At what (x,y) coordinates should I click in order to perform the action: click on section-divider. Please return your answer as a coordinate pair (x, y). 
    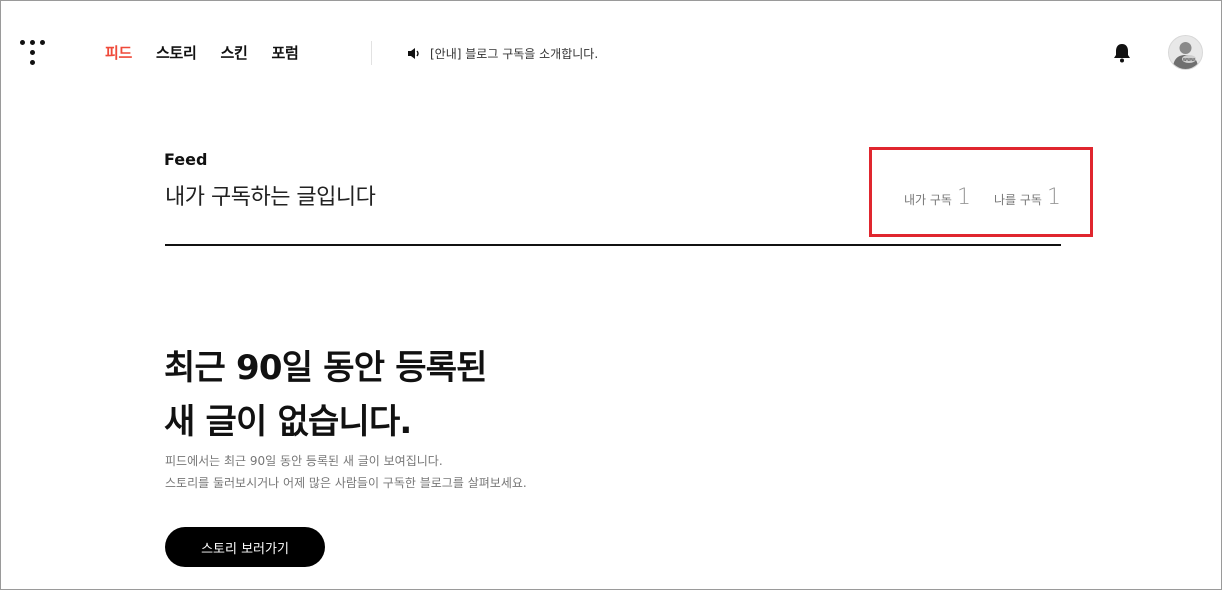
    Looking at the image, I should click on (613, 245).